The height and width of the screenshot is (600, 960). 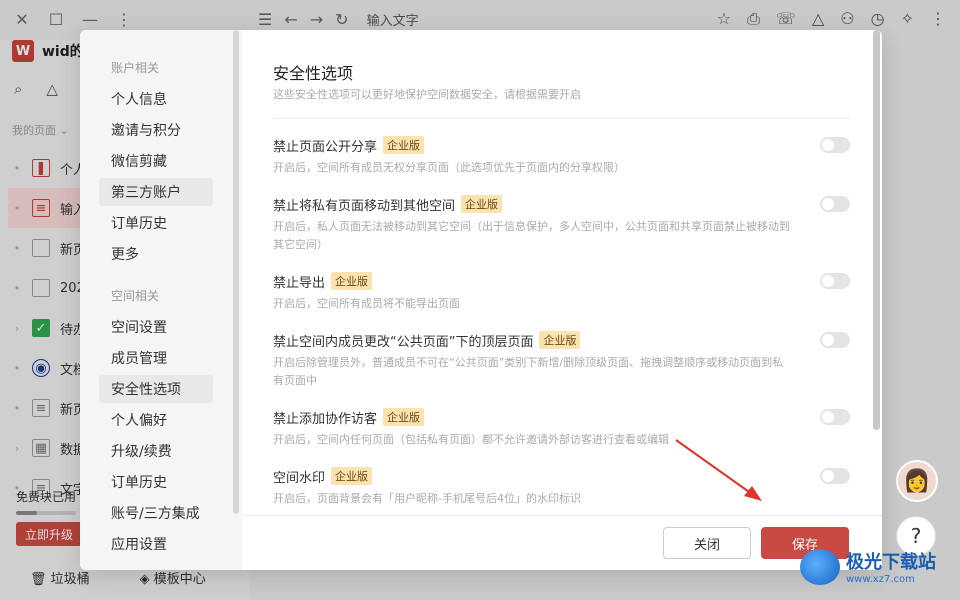 I want to click on nav-item-wechat-clip: 微信剪藏, so click(x=156, y=161).